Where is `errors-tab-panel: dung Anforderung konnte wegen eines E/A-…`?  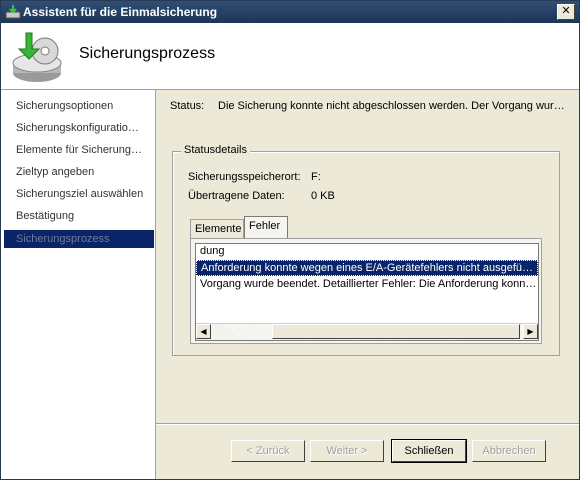
errors-tab-panel: dung Anforderung konnte wegen eines E/A-… is located at coordinates (366, 291).